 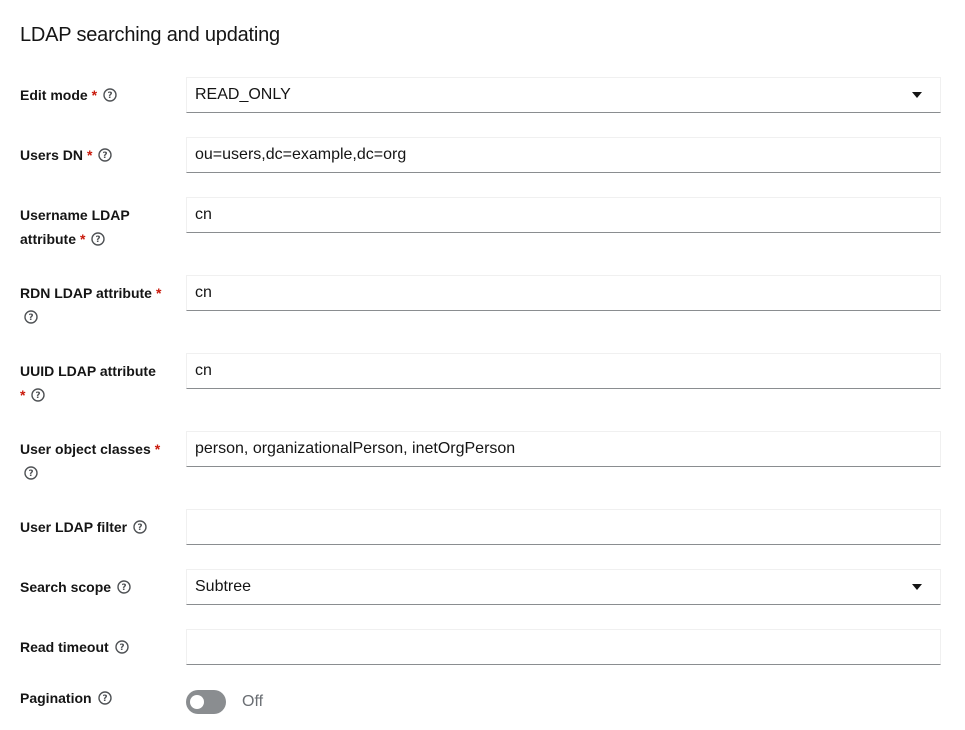 What do you see at coordinates (301, 154) in the screenshot?
I see `users-dn-value: ou=users,dc=example,dc=org` at bounding box center [301, 154].